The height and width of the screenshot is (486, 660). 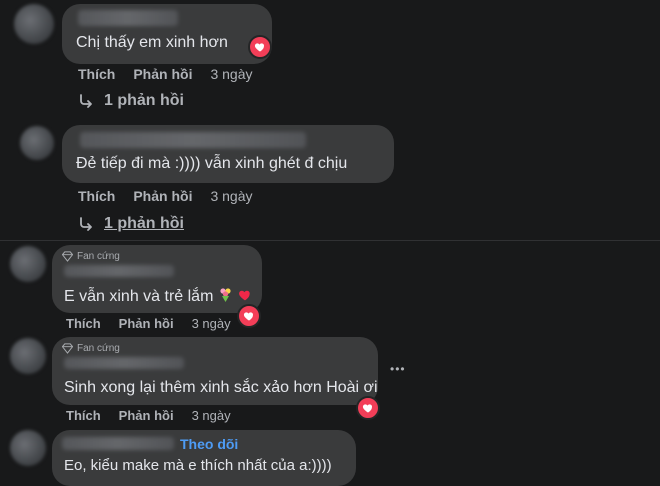 I want to click on red-heart-icon, so click(x=245, y=295).